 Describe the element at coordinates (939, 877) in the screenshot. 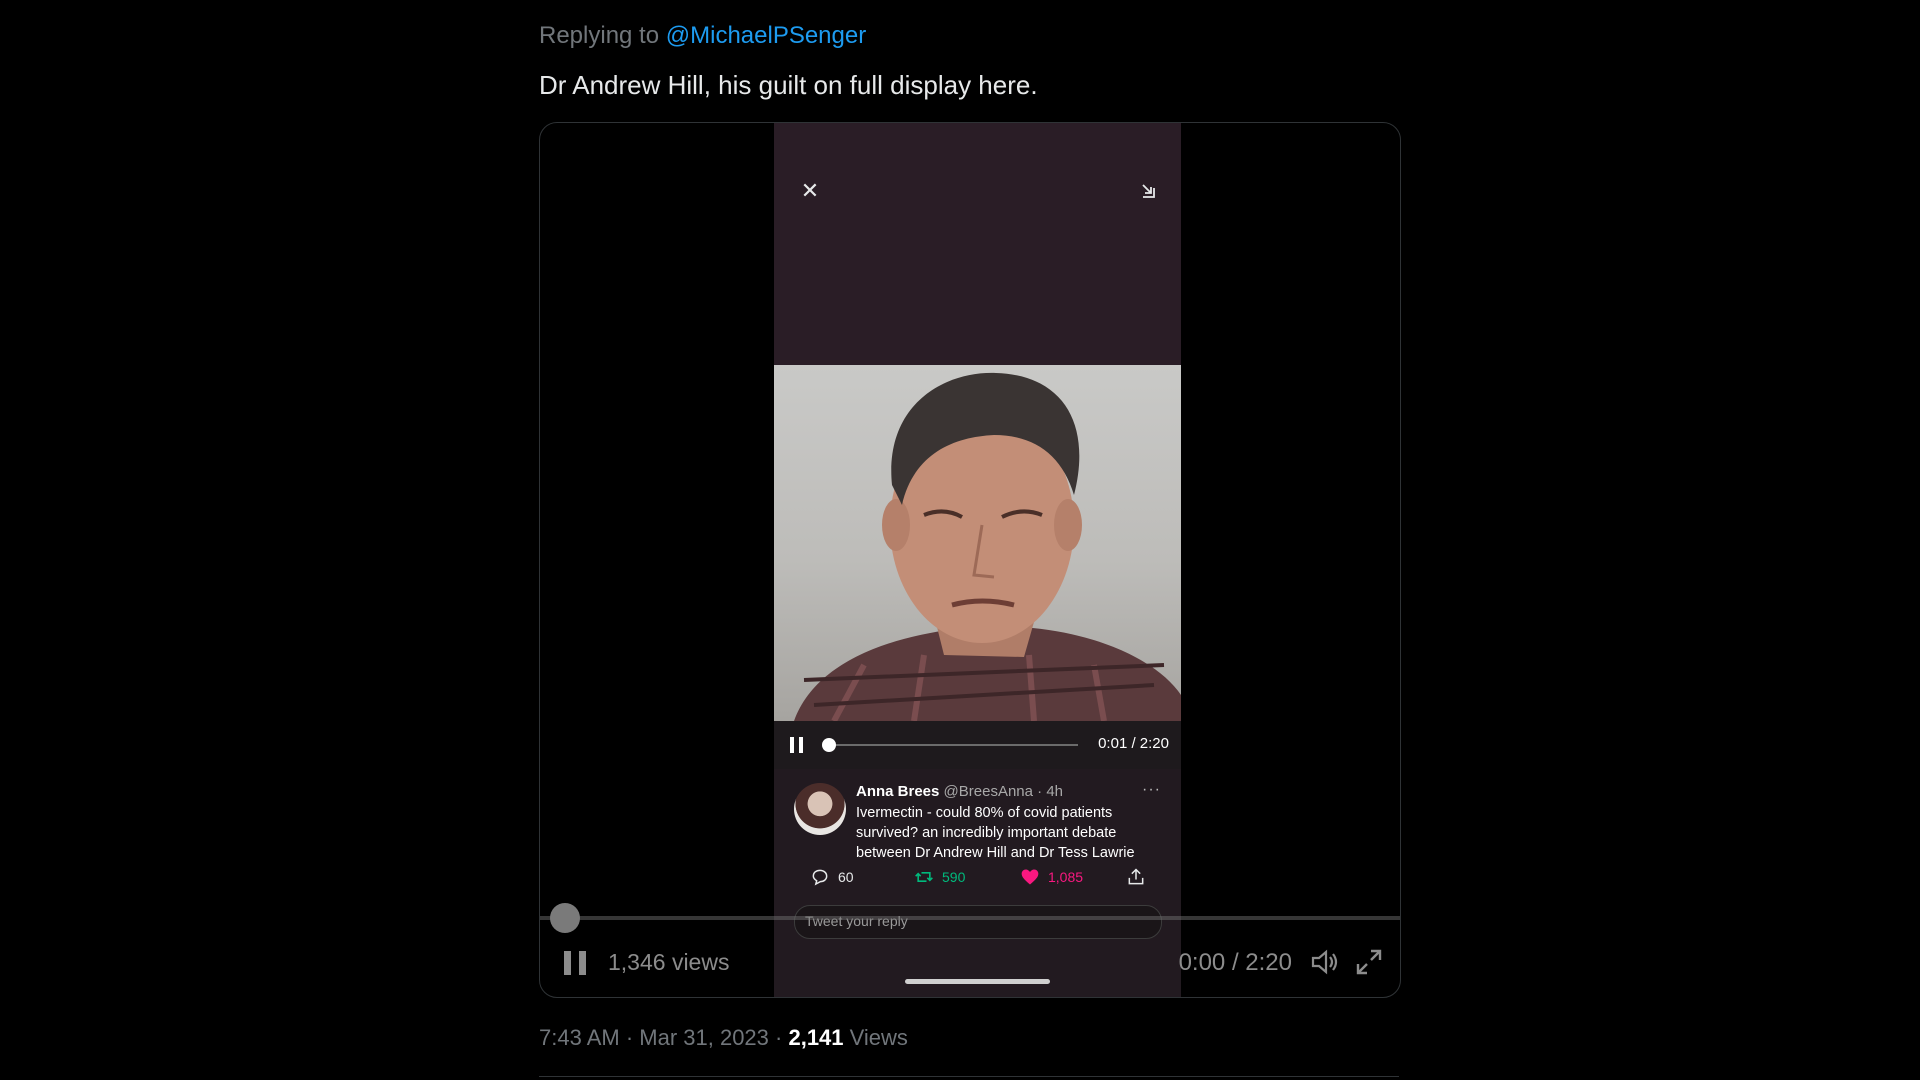

I see `retweet-action: 590` at that location.